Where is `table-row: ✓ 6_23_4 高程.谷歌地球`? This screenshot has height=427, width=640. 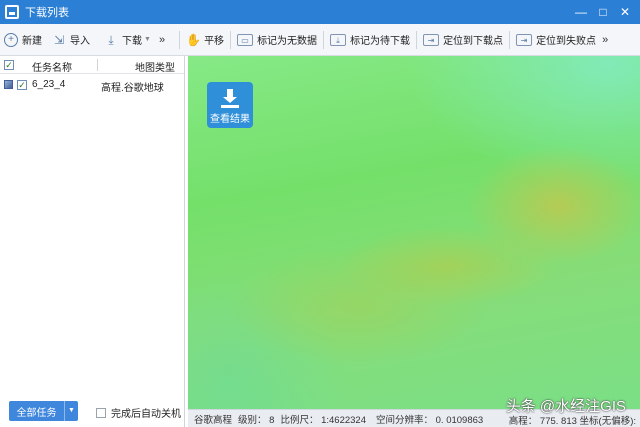 table-row: ✓ 6_23_4 高程.谷歌地球 is located at coordinates (92, 84).